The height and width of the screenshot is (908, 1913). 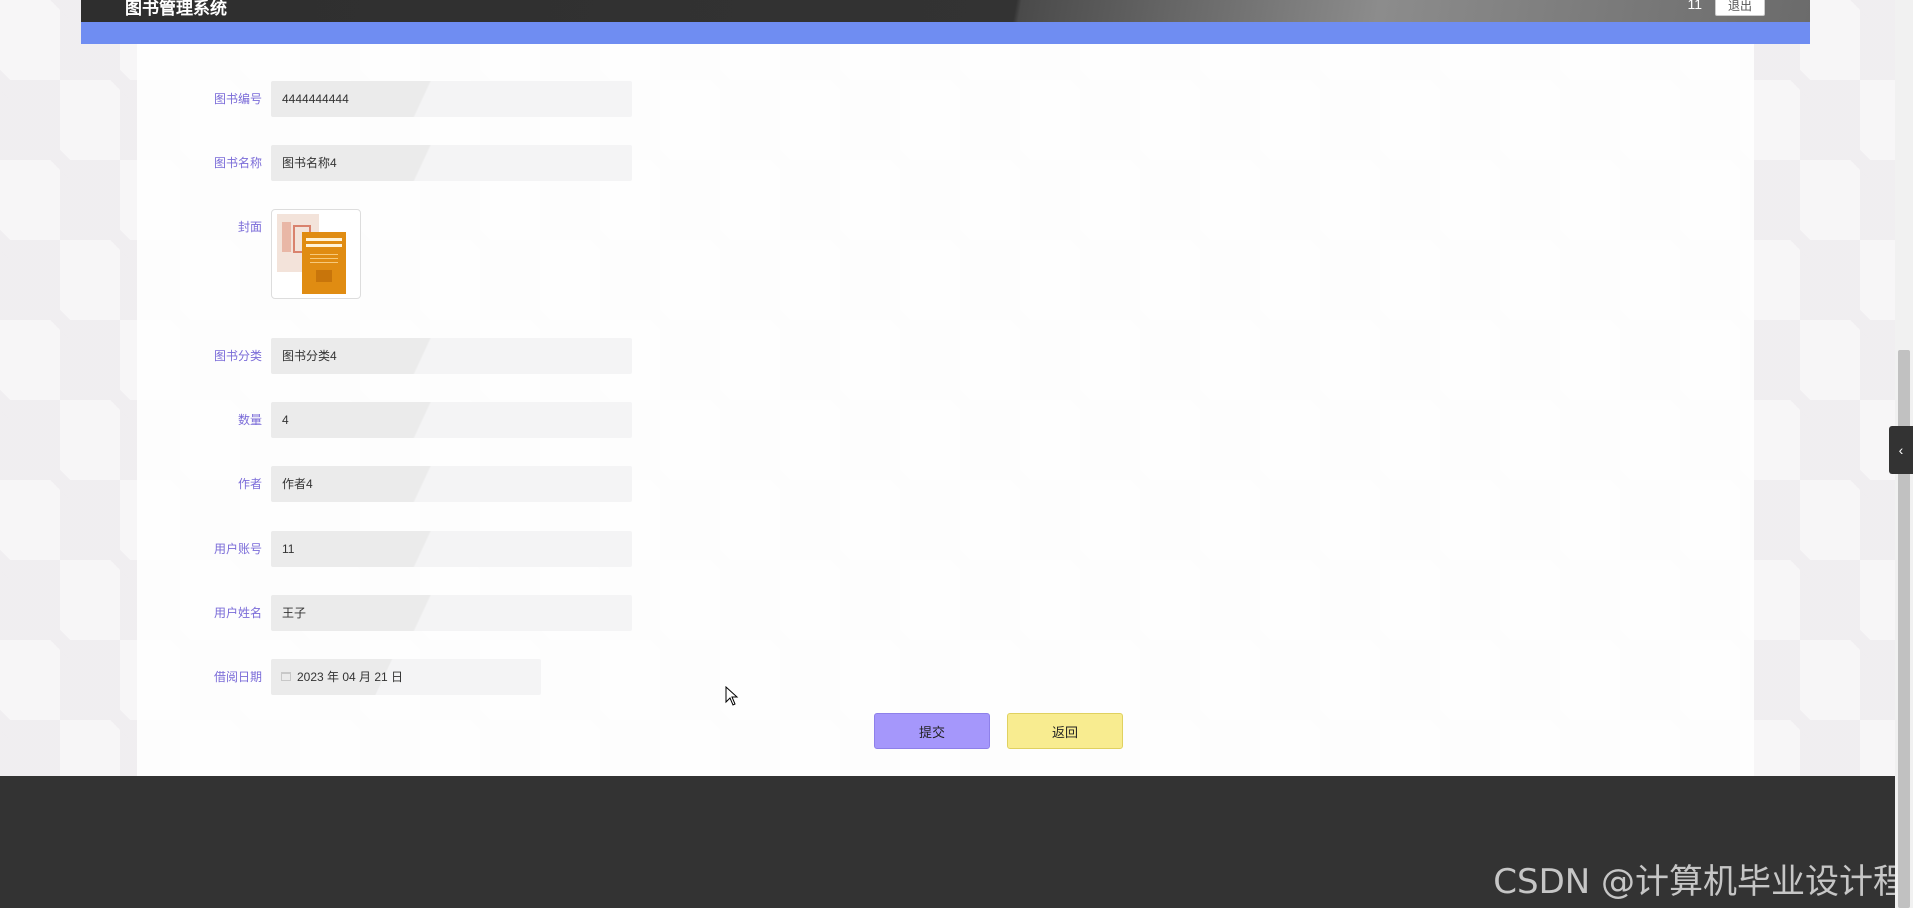 I want to click on field-book-category: 图书分类 图书分类4, so click(x=537, y=356).